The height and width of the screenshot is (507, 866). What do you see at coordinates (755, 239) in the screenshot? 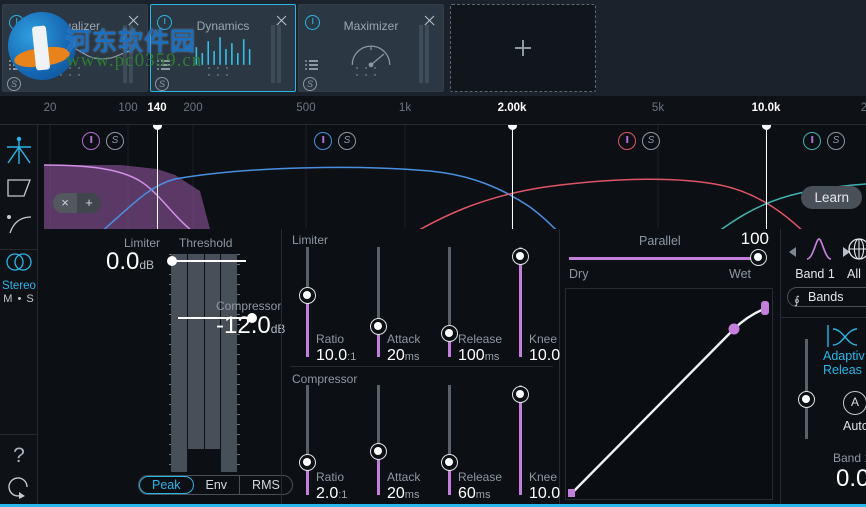
I see `parallel-value: 100` at bounding box center [755, 239].